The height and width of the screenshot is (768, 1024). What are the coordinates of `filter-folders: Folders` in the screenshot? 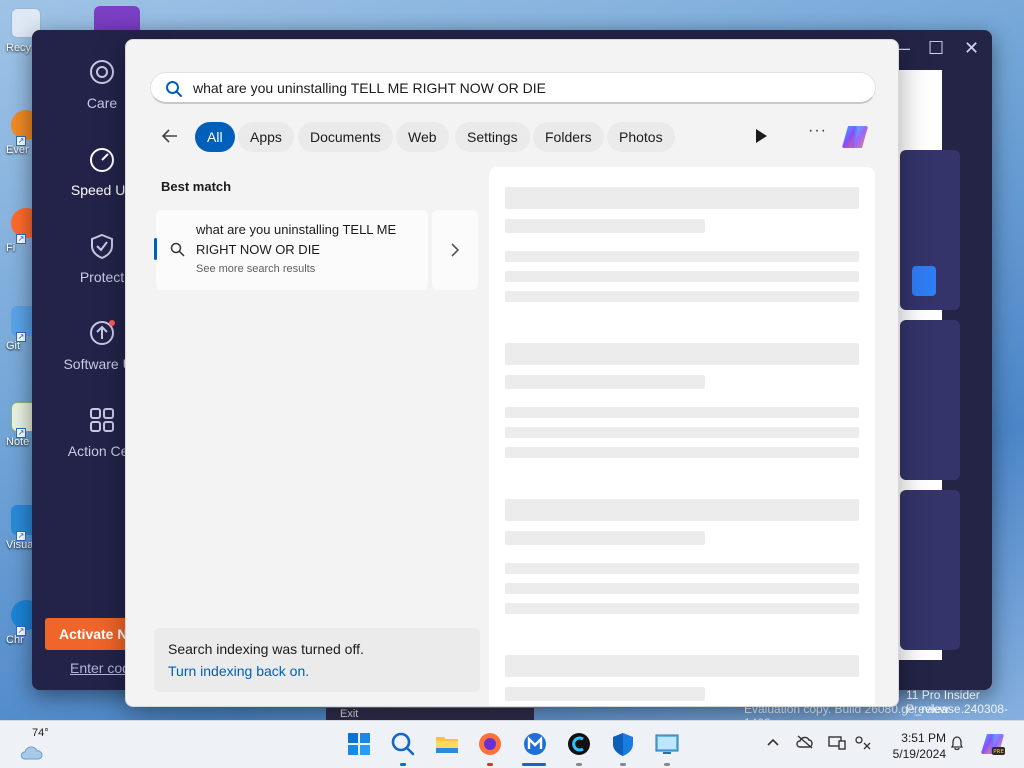 It's located at (568, 137).